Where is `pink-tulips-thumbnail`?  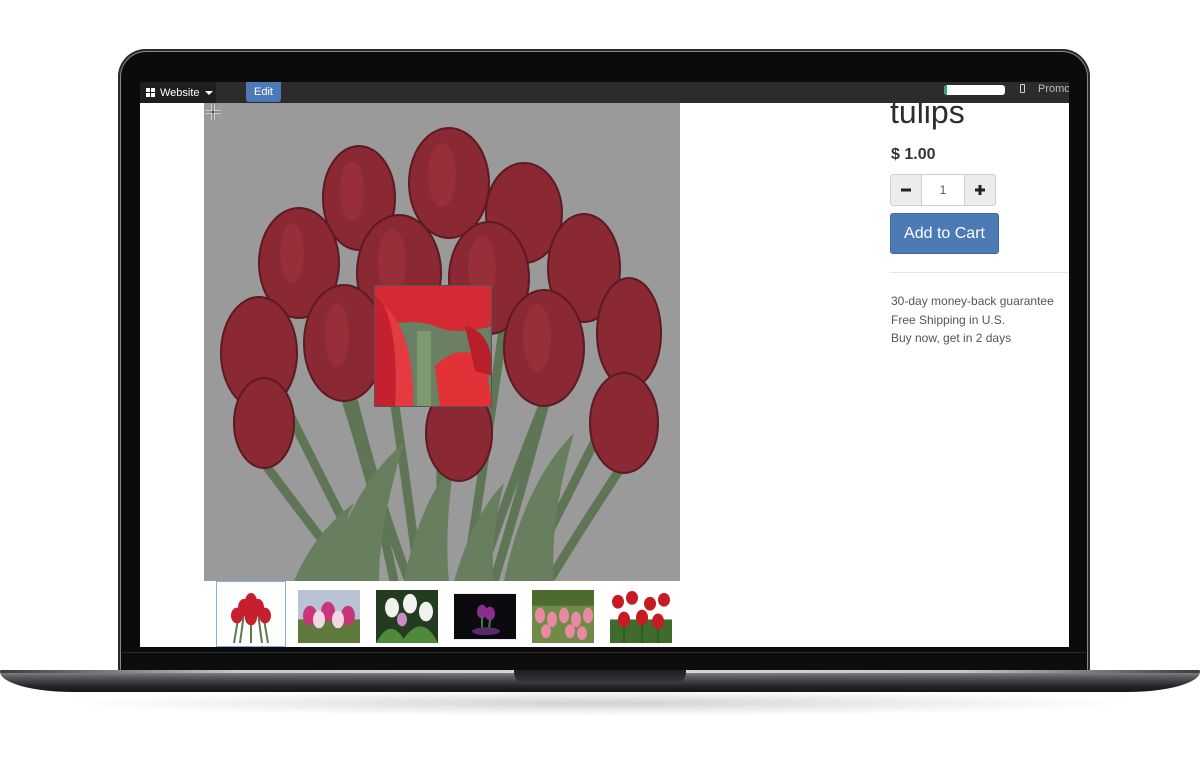 pink-tulips-thumbnail is located at coordinates (329, 614).